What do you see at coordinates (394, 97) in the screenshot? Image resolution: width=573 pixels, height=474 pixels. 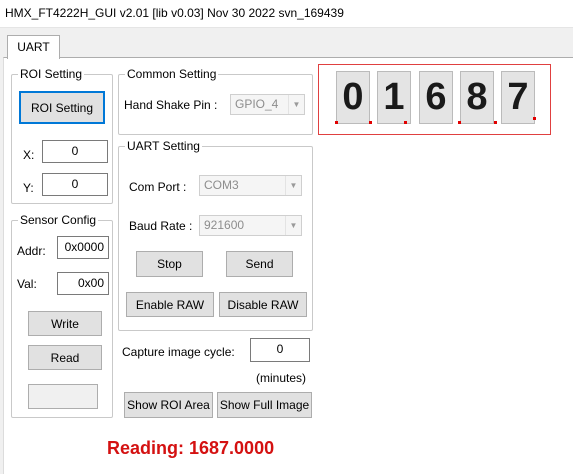 I see `preview-digit: 1` at bounding box center [394, 97].